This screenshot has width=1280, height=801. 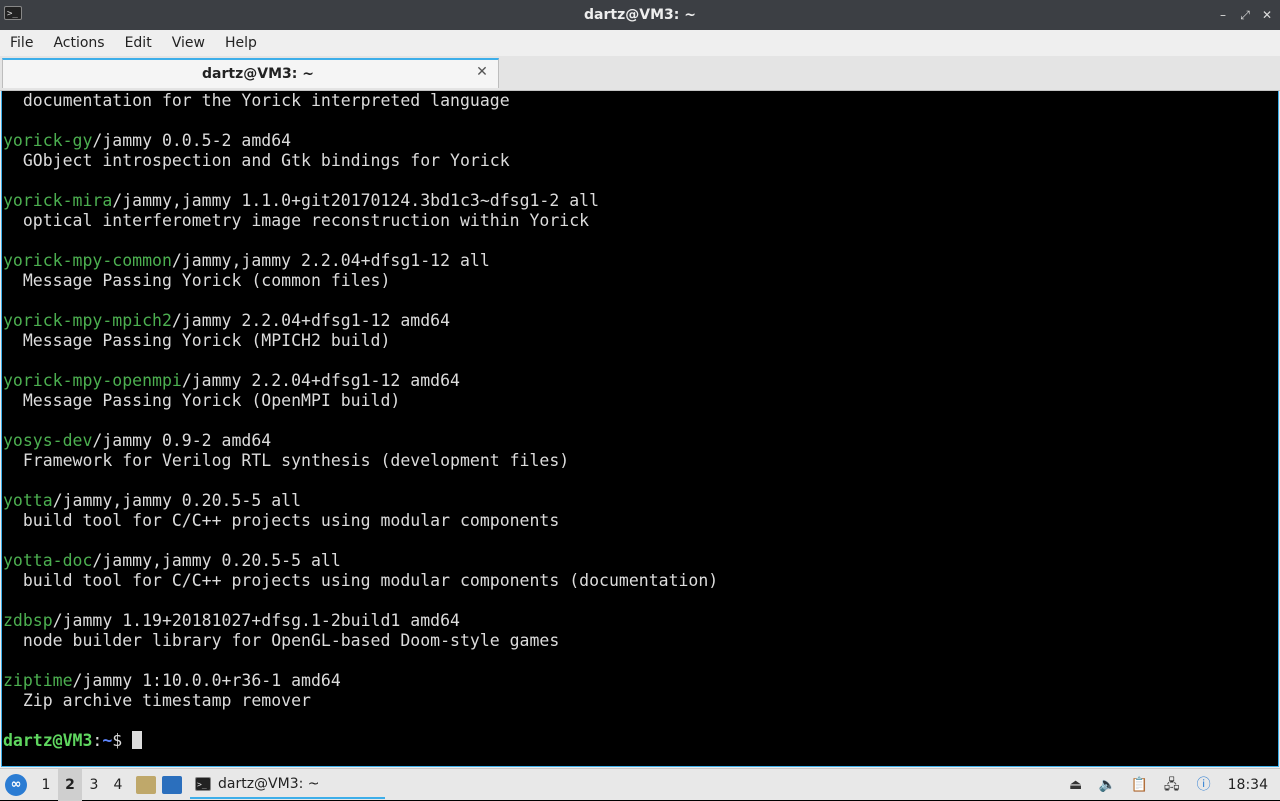 I want to click on system-tray: ⏏ 🔈 📋 🖧 ⓘ 18:34, so click(x=1170, y=785).